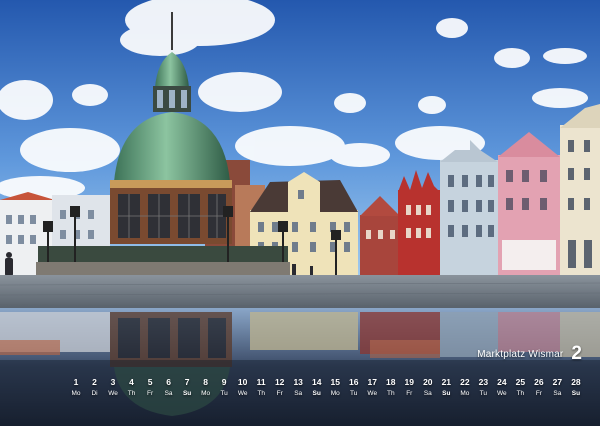  What do you see at coordinates (113, 387) in the screenshot?
I see `calendar-day: 3 We` at bounding box center [113, 387].